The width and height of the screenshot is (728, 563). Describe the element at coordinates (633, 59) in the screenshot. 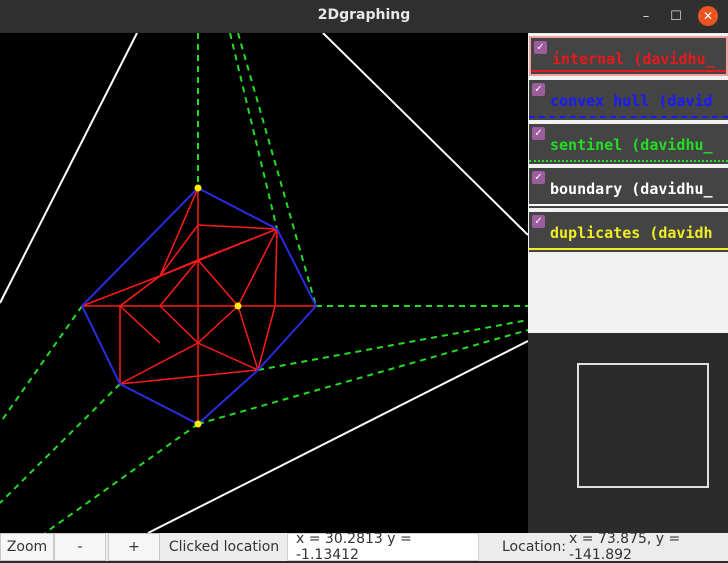

I see `layer-label: internal (davidhu_` at that location.